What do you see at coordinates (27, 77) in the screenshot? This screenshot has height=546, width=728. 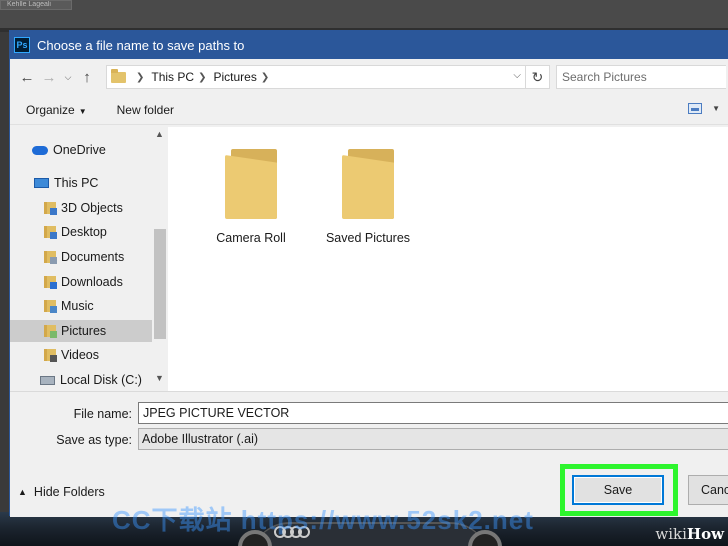 I see `back-arrow-icon: ←` at bounding box center [27, 77].